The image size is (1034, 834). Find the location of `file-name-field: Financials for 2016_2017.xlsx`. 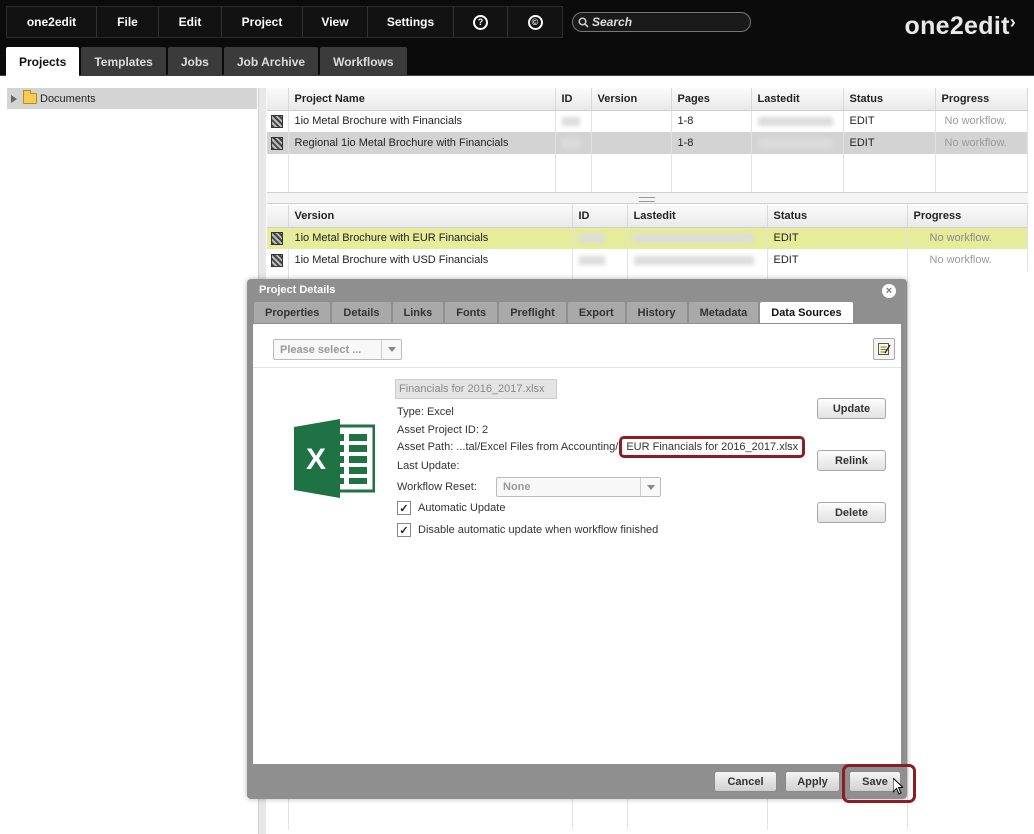

file-name-field: Financials for 2016_2017.xlsx is located at coordinates (476, 389).